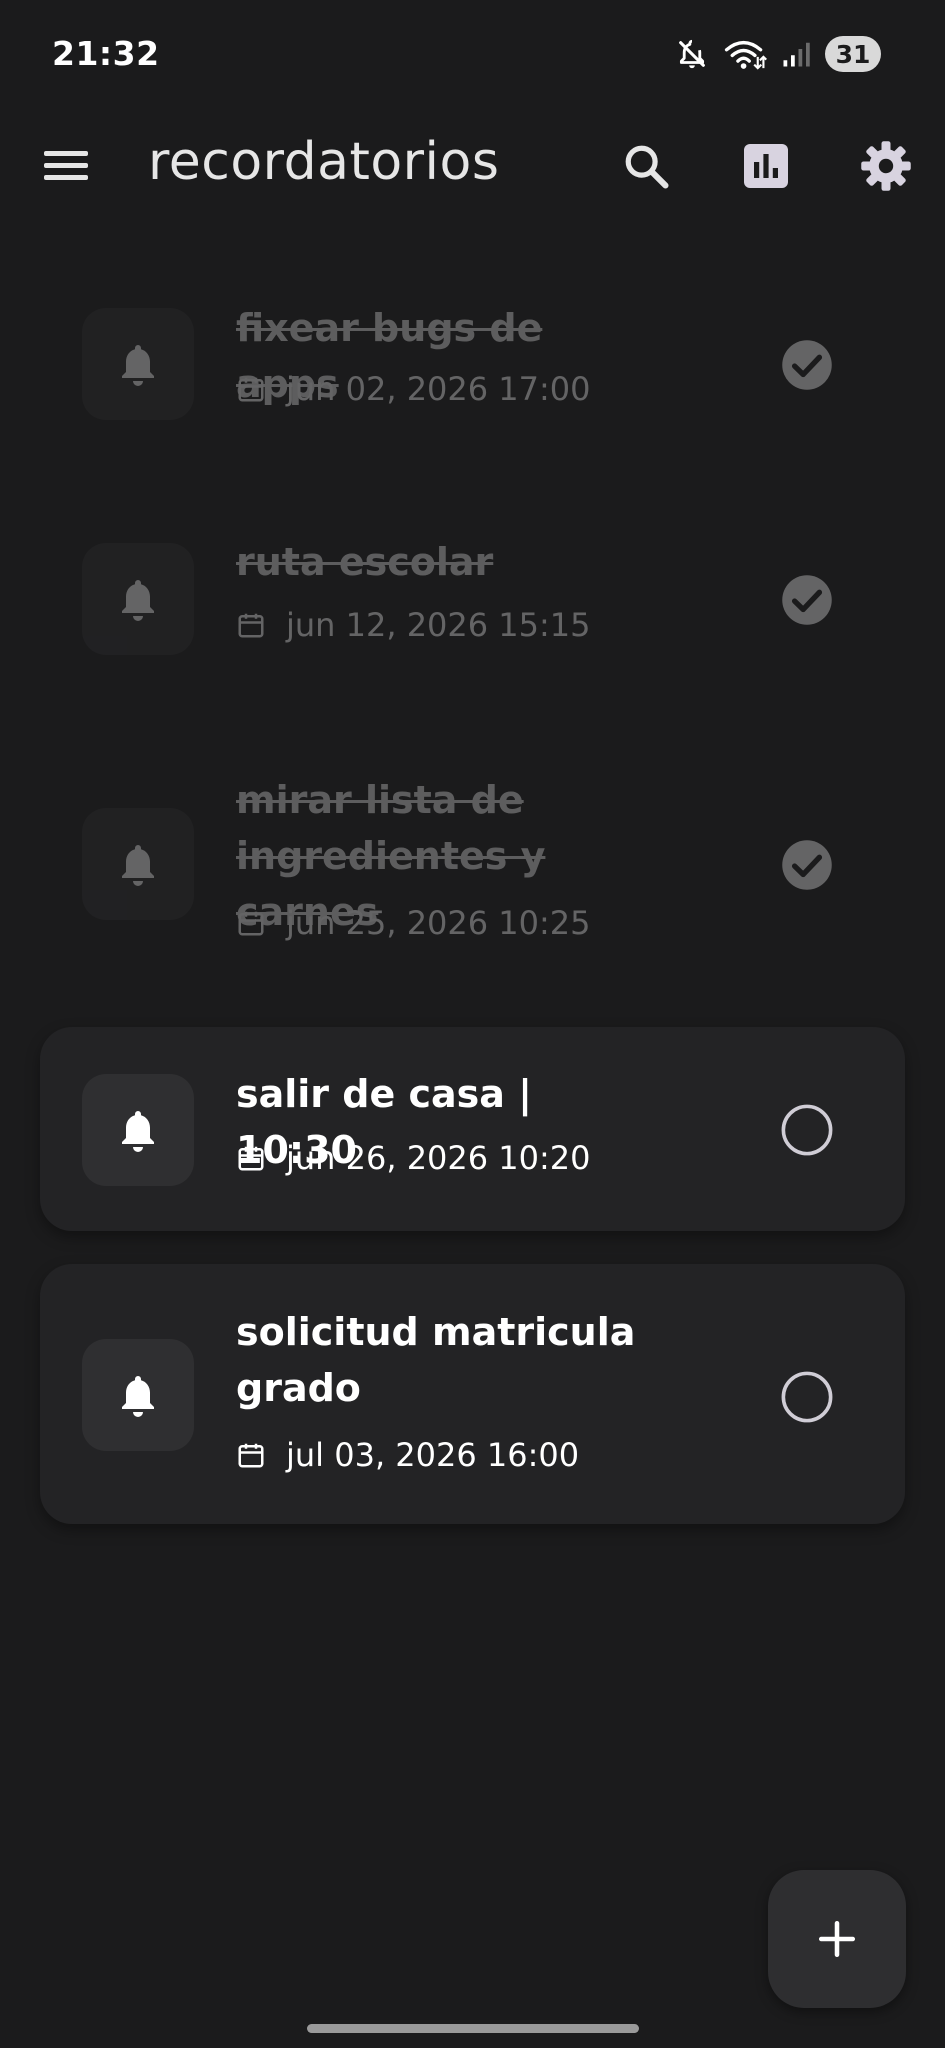  I want to click on add-reminder-button, so click(837, 1939).